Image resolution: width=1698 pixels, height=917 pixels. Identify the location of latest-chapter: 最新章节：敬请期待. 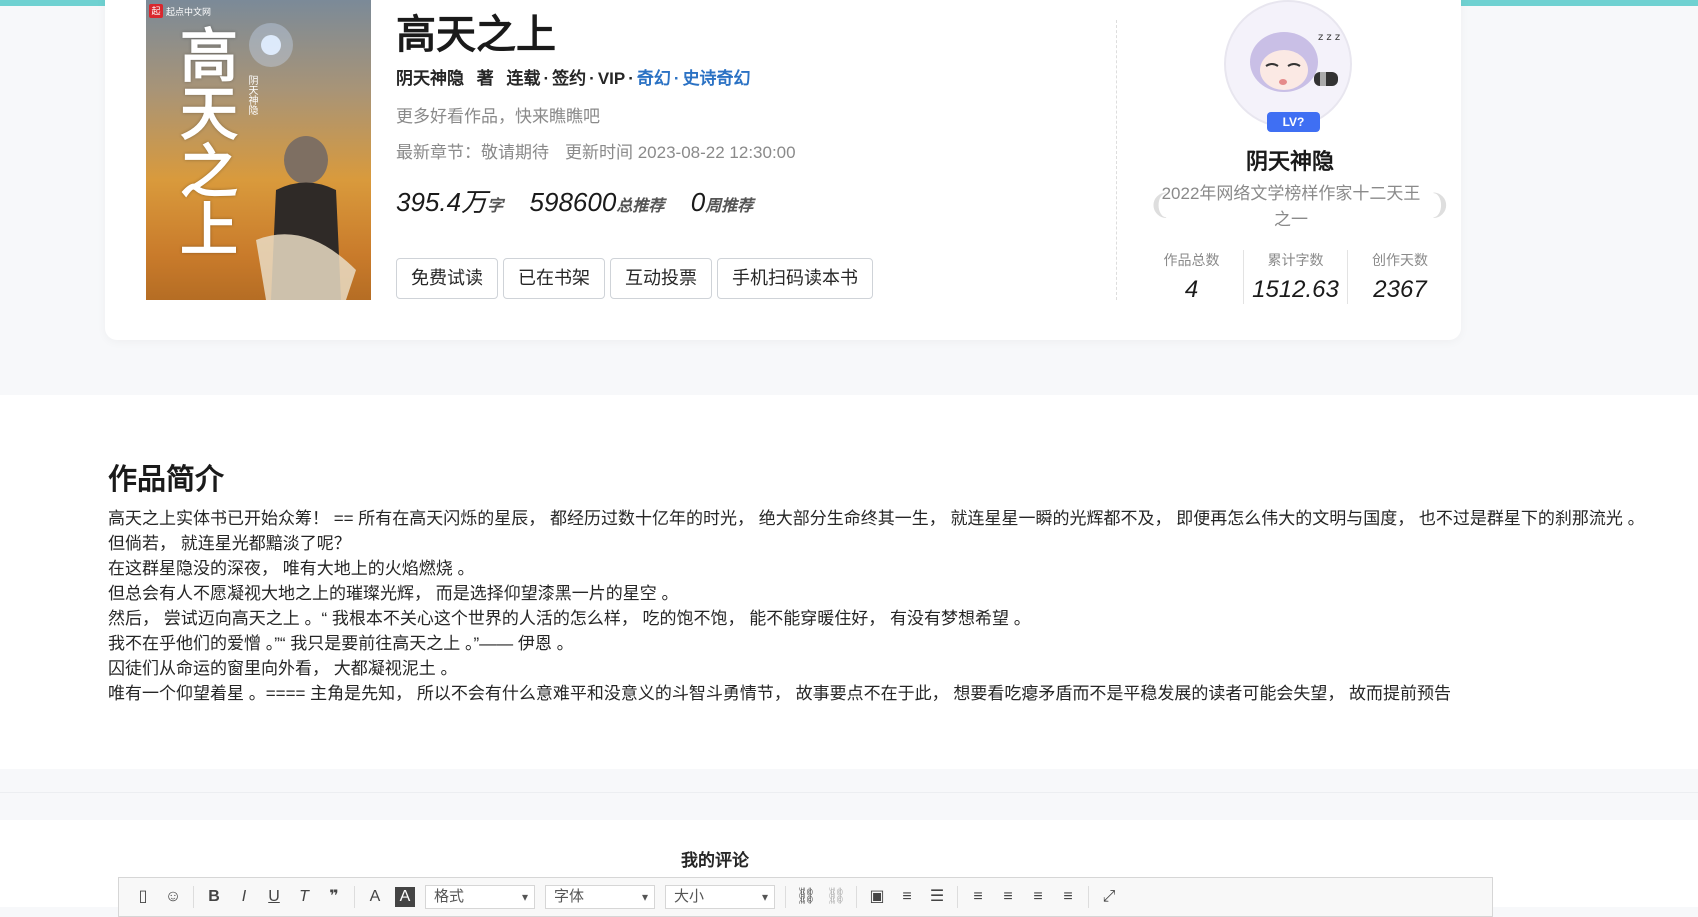
(472, 152).